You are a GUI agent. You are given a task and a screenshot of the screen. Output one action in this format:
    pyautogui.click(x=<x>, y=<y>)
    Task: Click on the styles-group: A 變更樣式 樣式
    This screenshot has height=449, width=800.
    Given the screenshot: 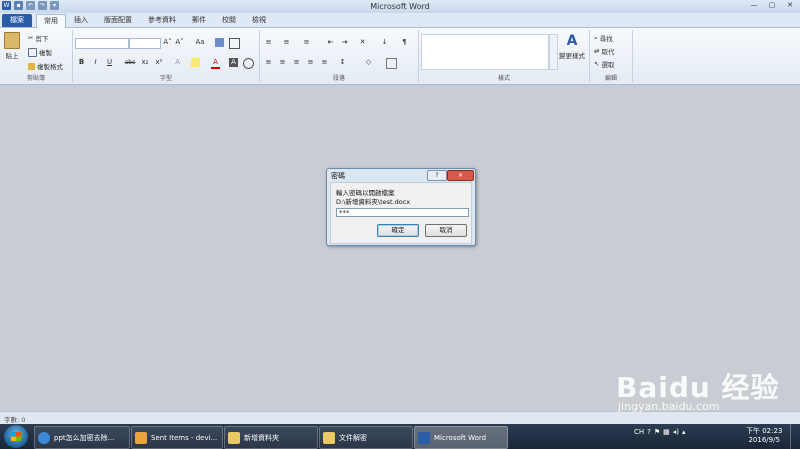 What is the action you would take?
    pyautogui.click(x=504, y=56)
    